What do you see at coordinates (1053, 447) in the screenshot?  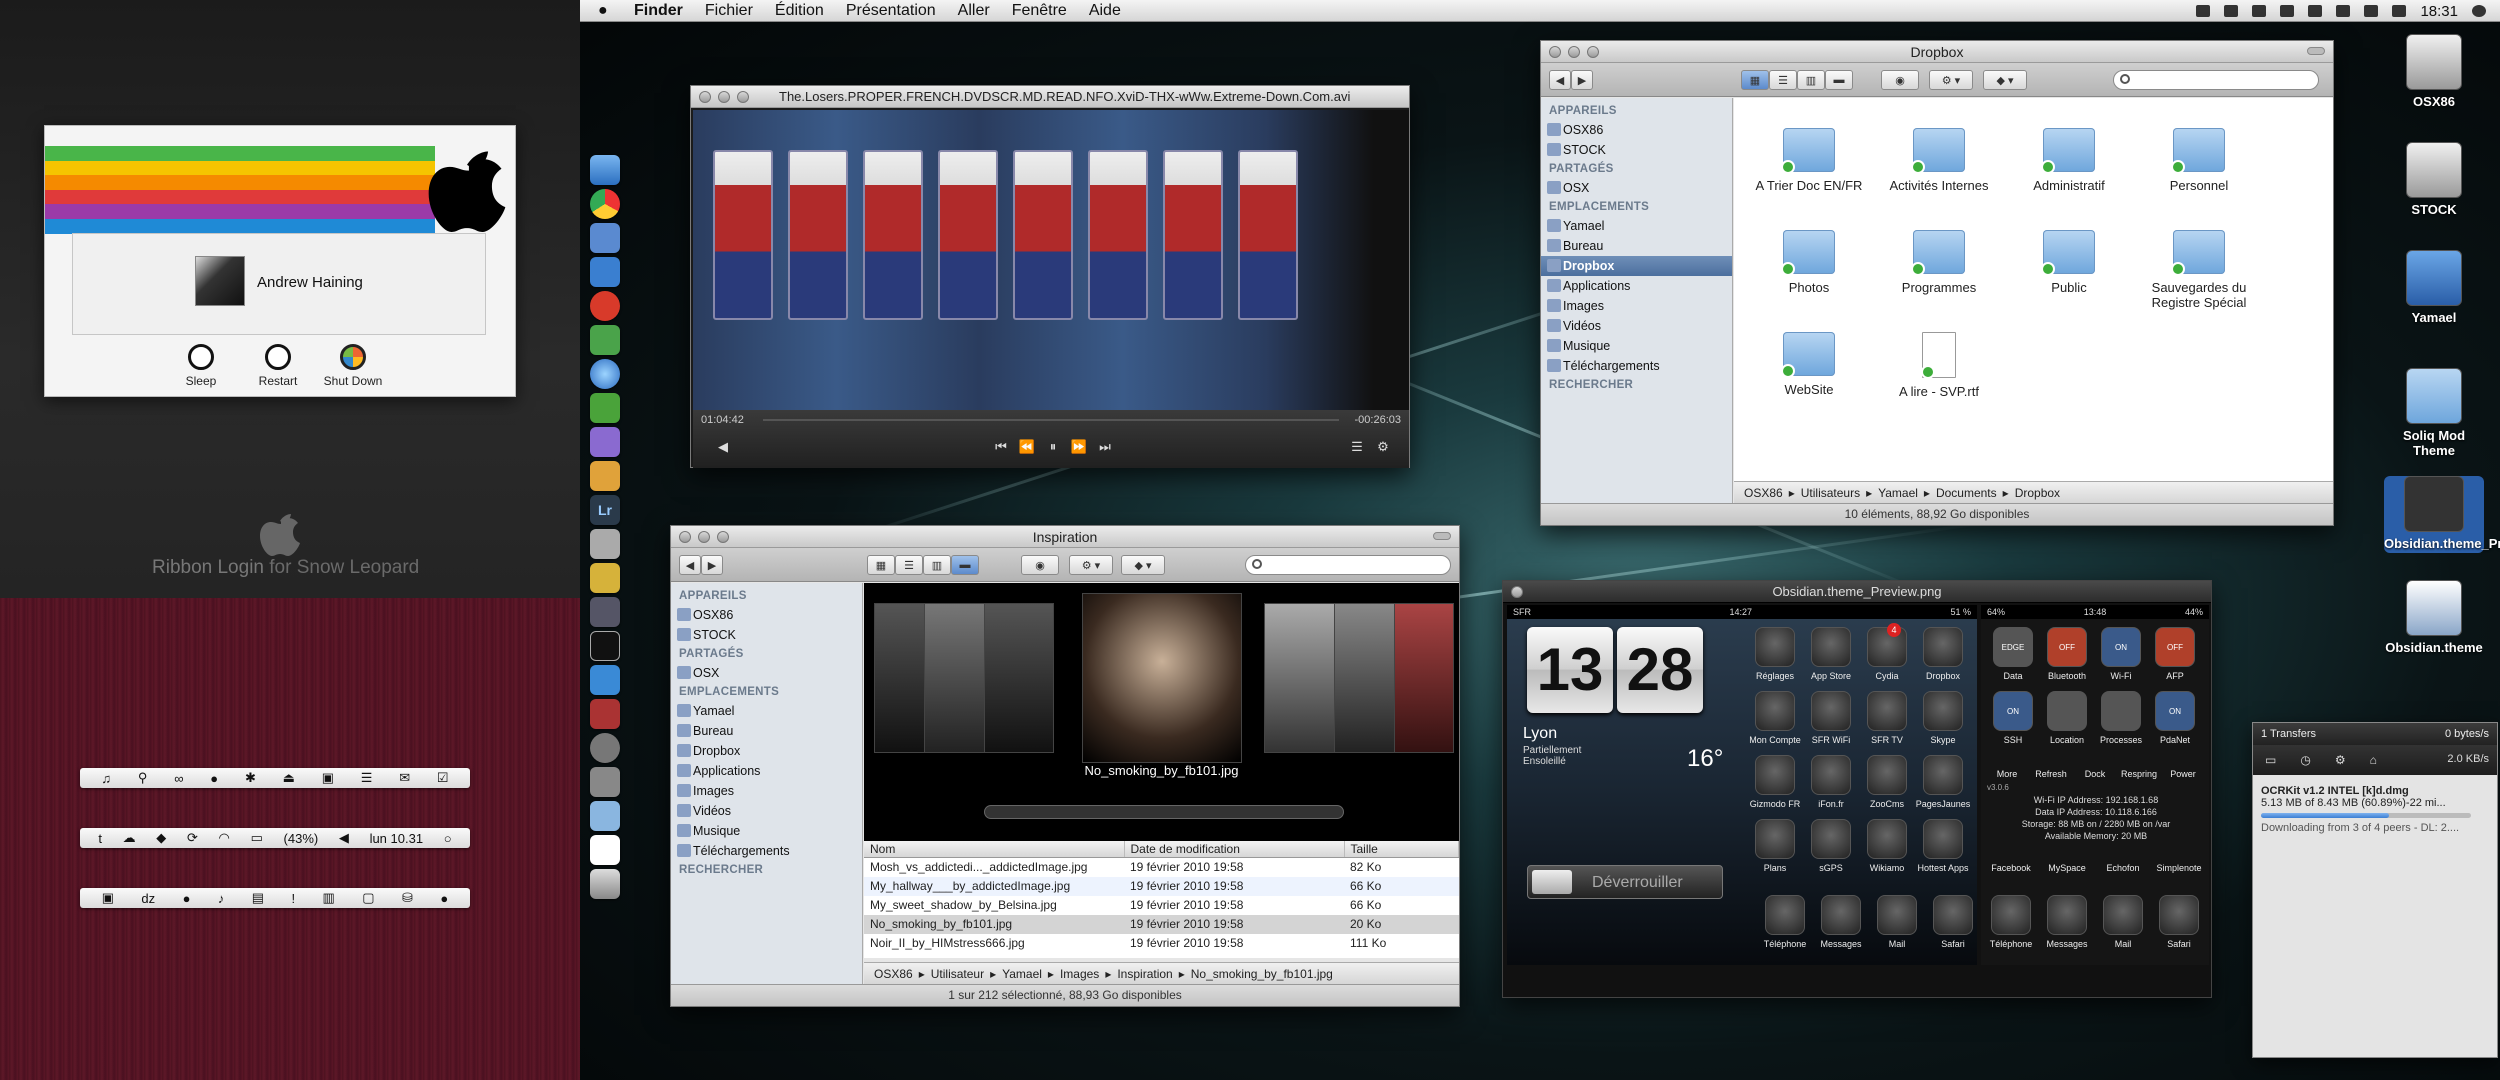 I see `pause-button: ⏸` at bounding box center [1053, 447].